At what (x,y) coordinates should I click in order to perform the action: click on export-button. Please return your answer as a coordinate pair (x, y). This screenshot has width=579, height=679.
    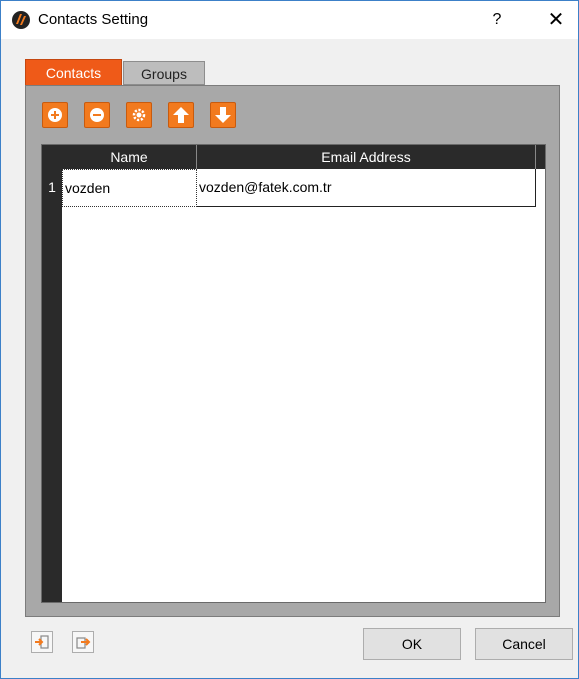
    Looking at the image, I should click on (83, 642).